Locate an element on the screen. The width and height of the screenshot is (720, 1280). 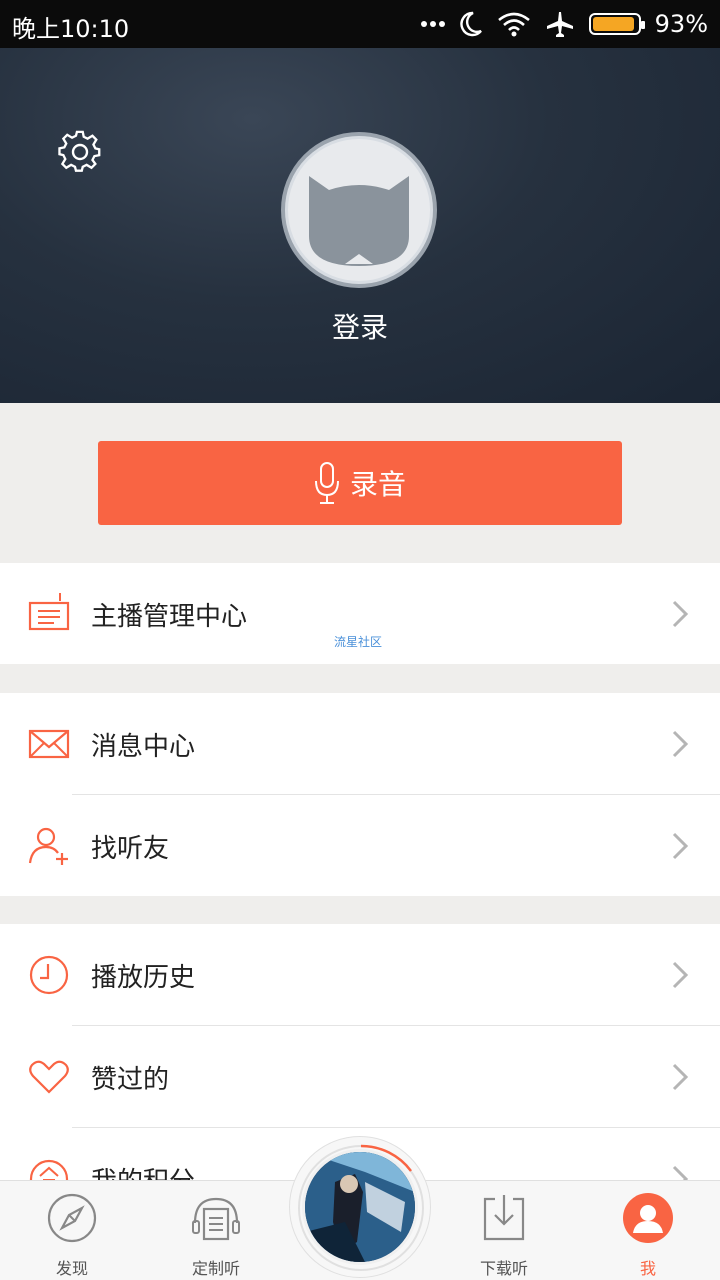
more-dots-icon is located at coordinates (432, 24).